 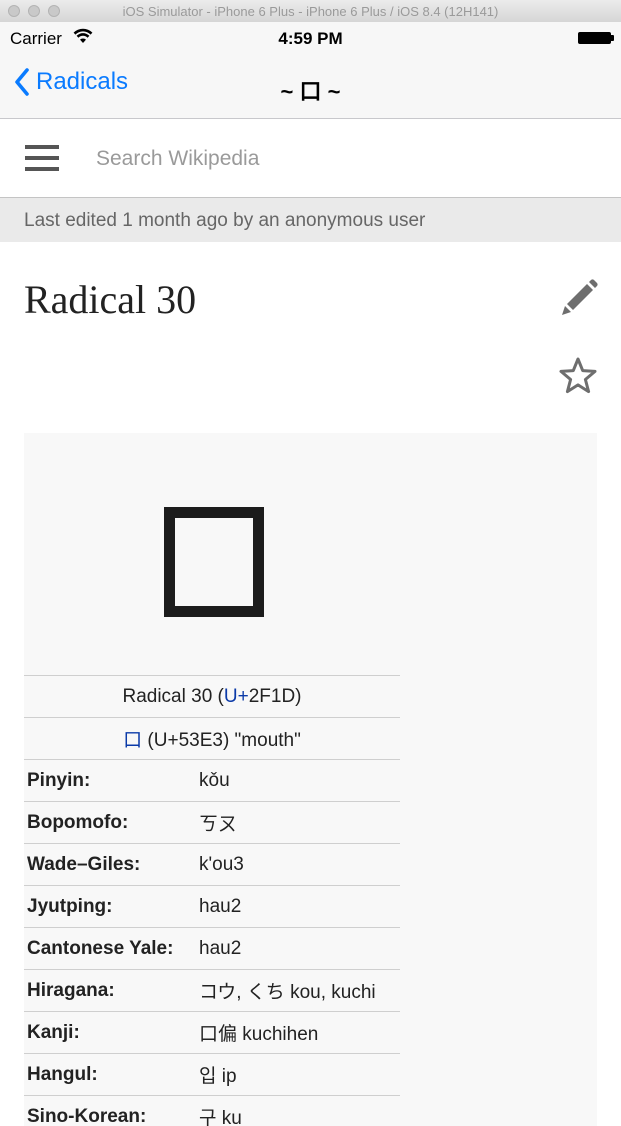 I want to click on infobox-row-radical: Radical 30 (U+2F1D), so click(x=212, y=696).